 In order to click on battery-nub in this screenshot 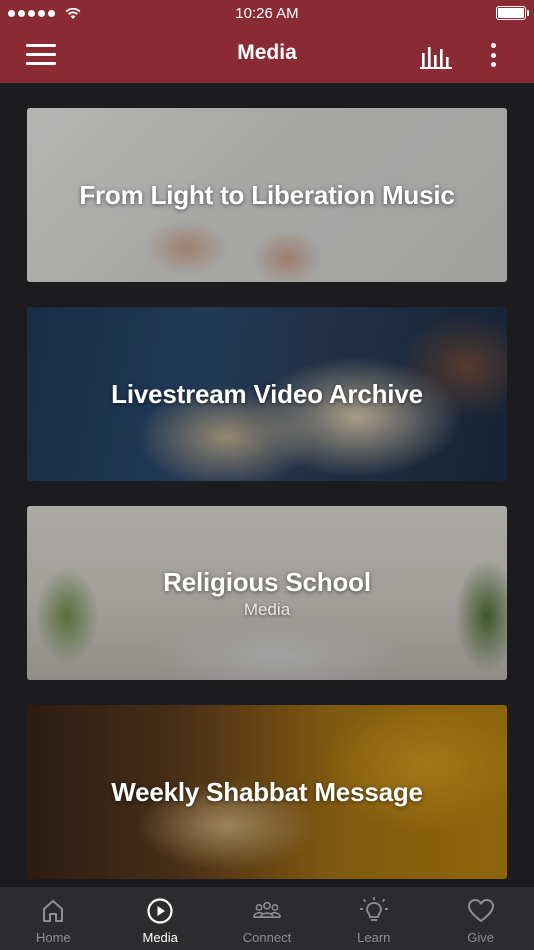, I will do `click(528, 13)`.